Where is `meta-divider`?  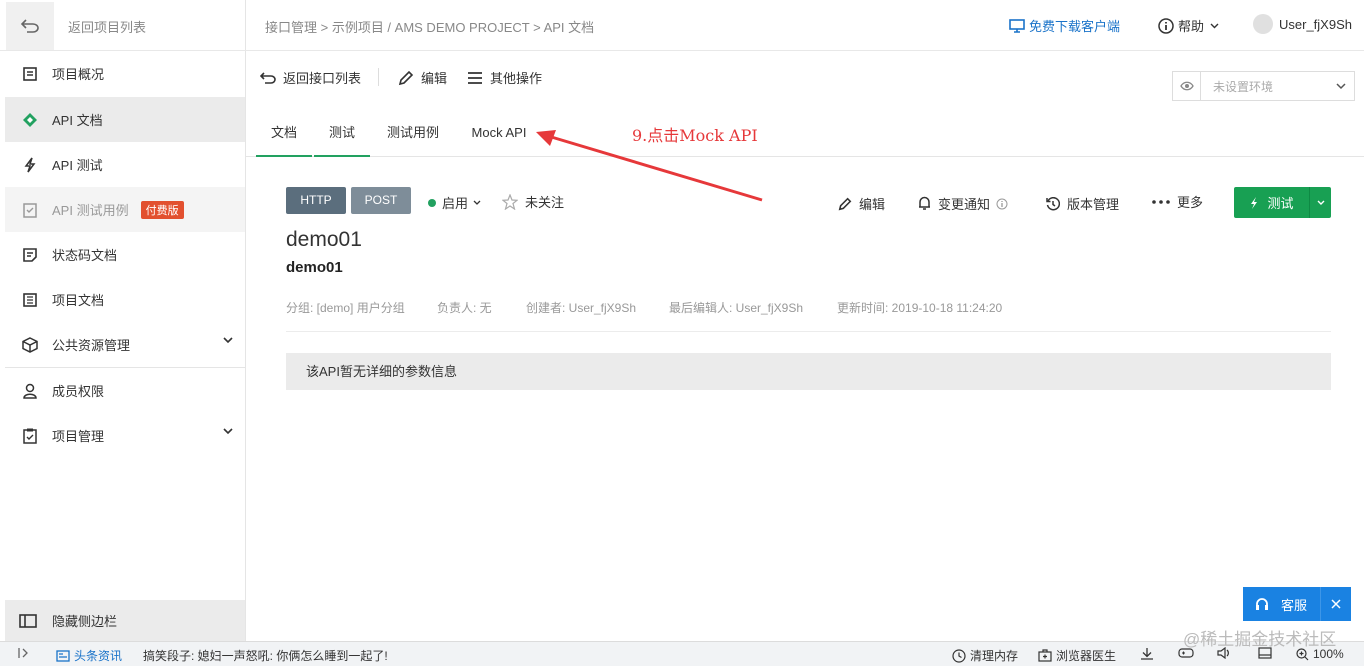 meta-divider is located at coordinates (808, 331).